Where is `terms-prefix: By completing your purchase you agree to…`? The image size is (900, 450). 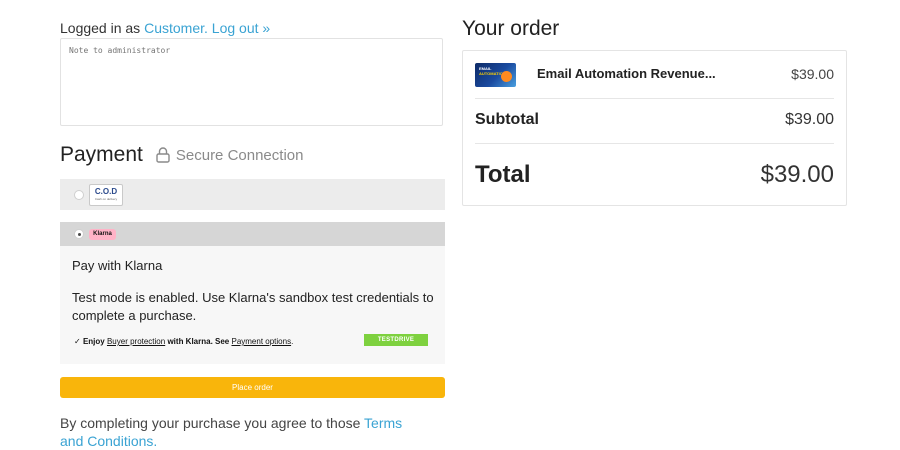
terms-prefix: By completing your purchase you agree to… is located at coordinates (210, 423).